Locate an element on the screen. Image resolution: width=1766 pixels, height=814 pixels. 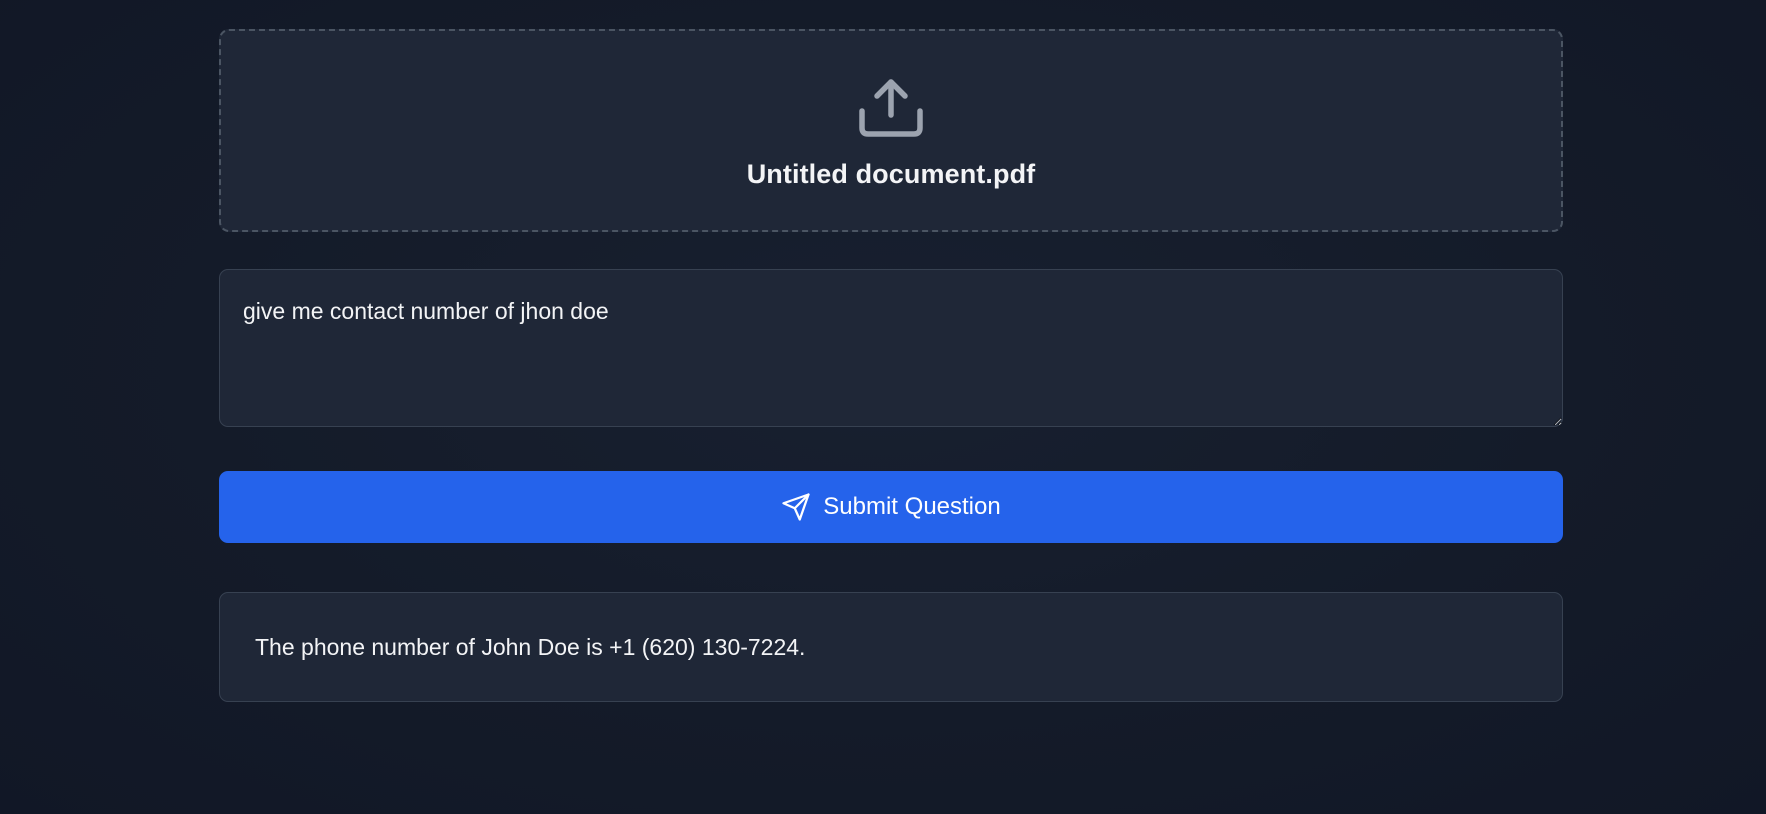
question-input is located at coordinates (891, 348).